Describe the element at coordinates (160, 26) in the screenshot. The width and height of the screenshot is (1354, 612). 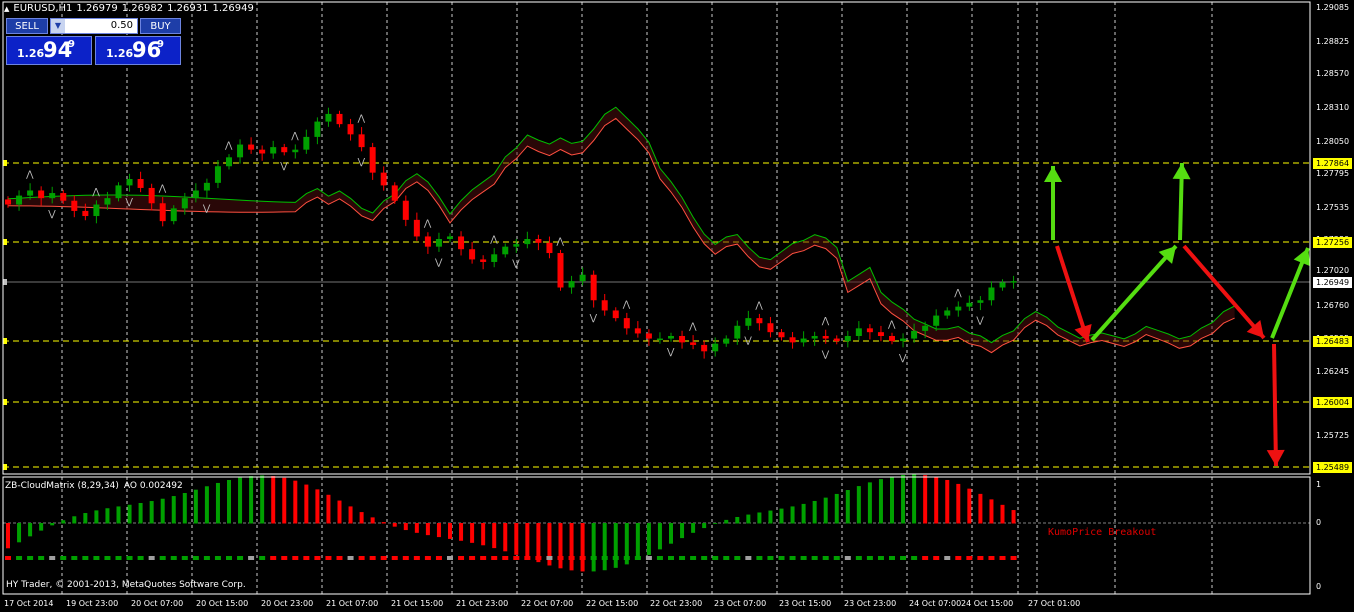
I see `buy-button: BUY` at that location.